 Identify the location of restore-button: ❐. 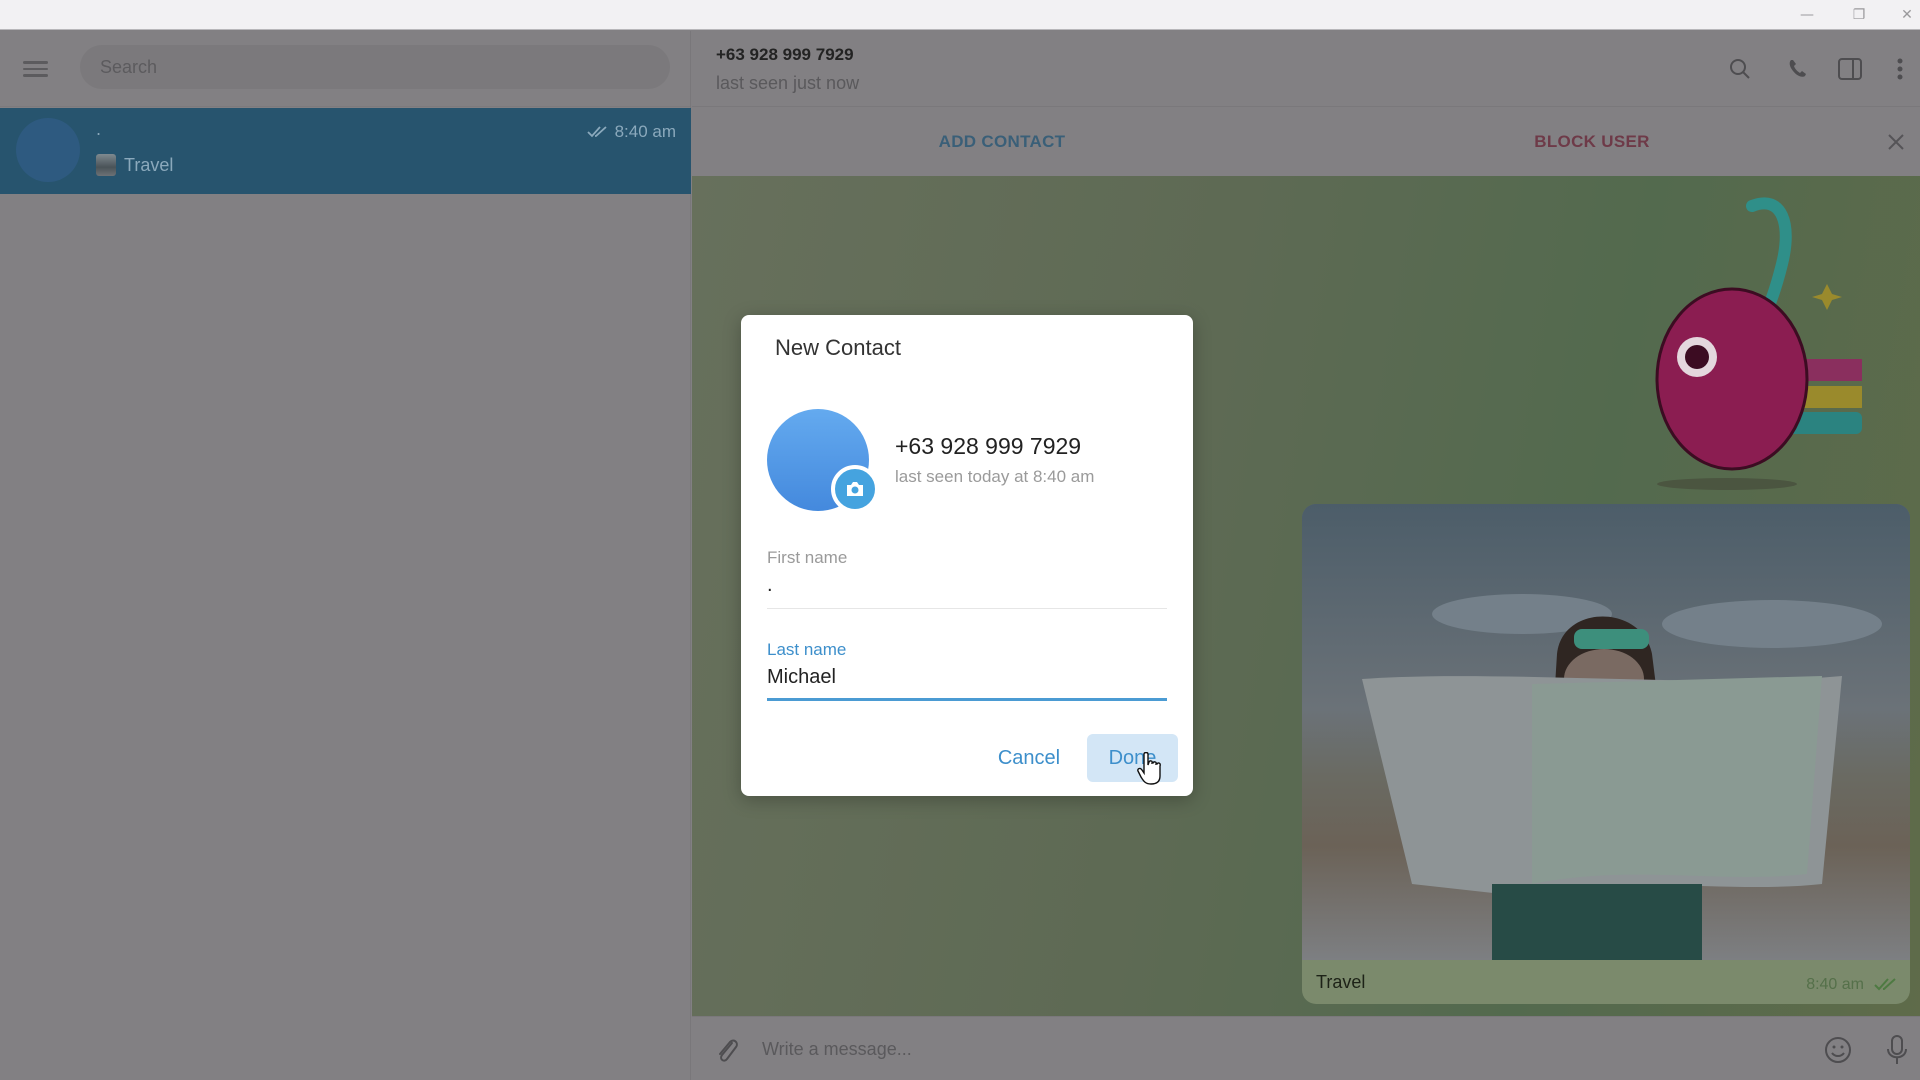
(1859, 15).